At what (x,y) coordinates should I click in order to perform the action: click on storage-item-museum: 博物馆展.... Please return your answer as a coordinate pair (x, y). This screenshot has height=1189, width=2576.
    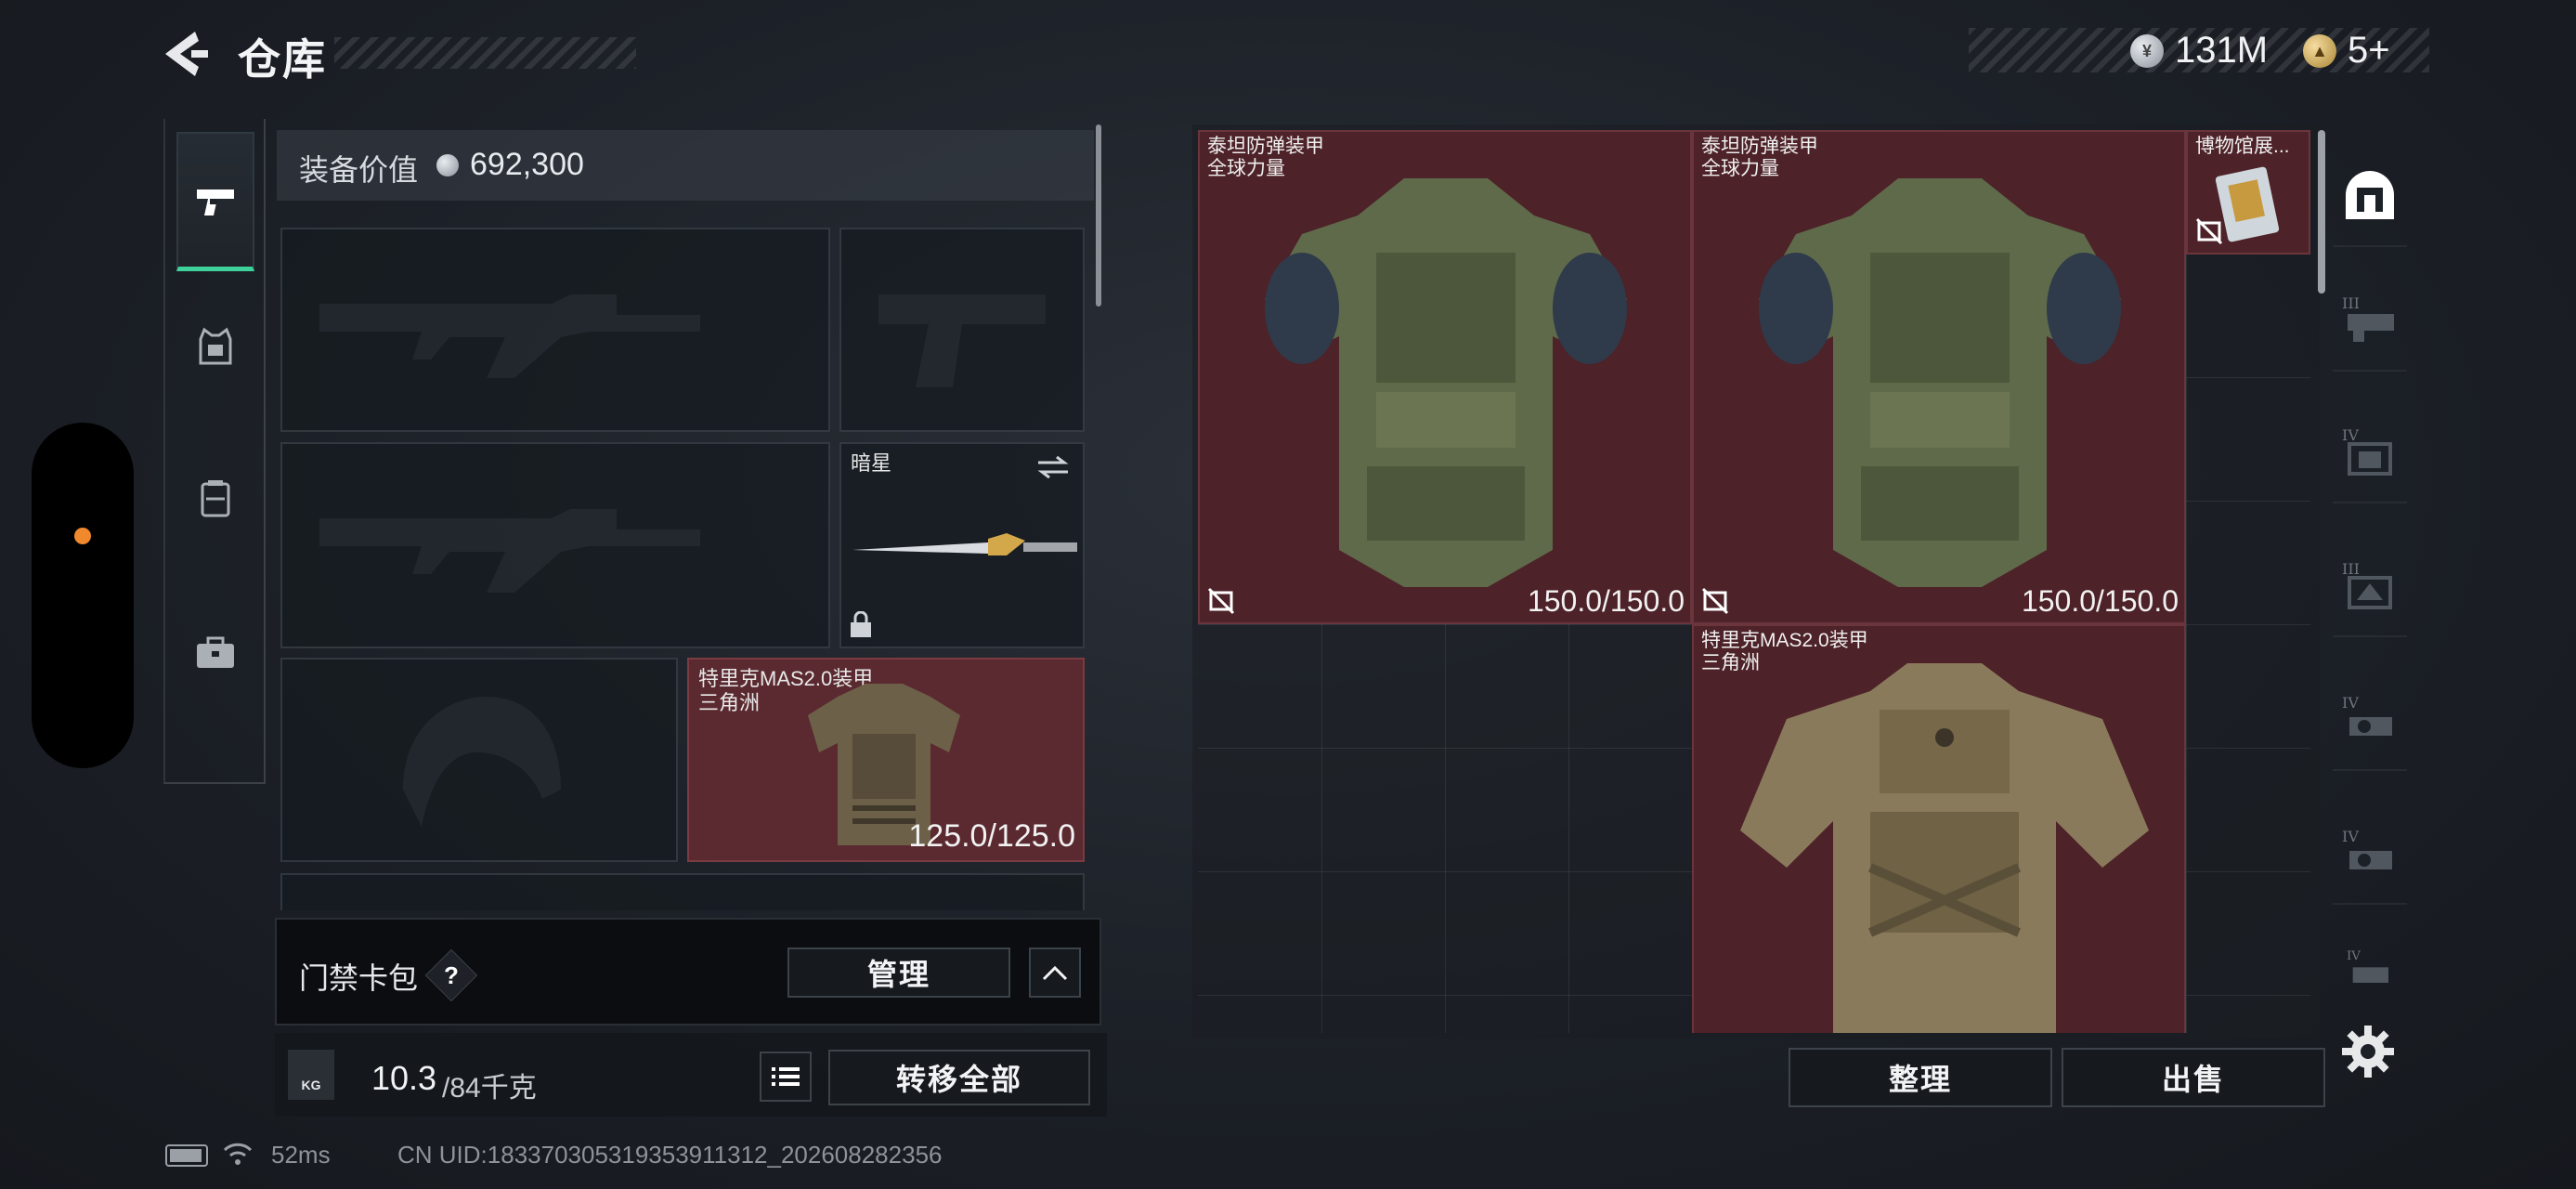
    Looking at the image, I should click on (2248, 192).